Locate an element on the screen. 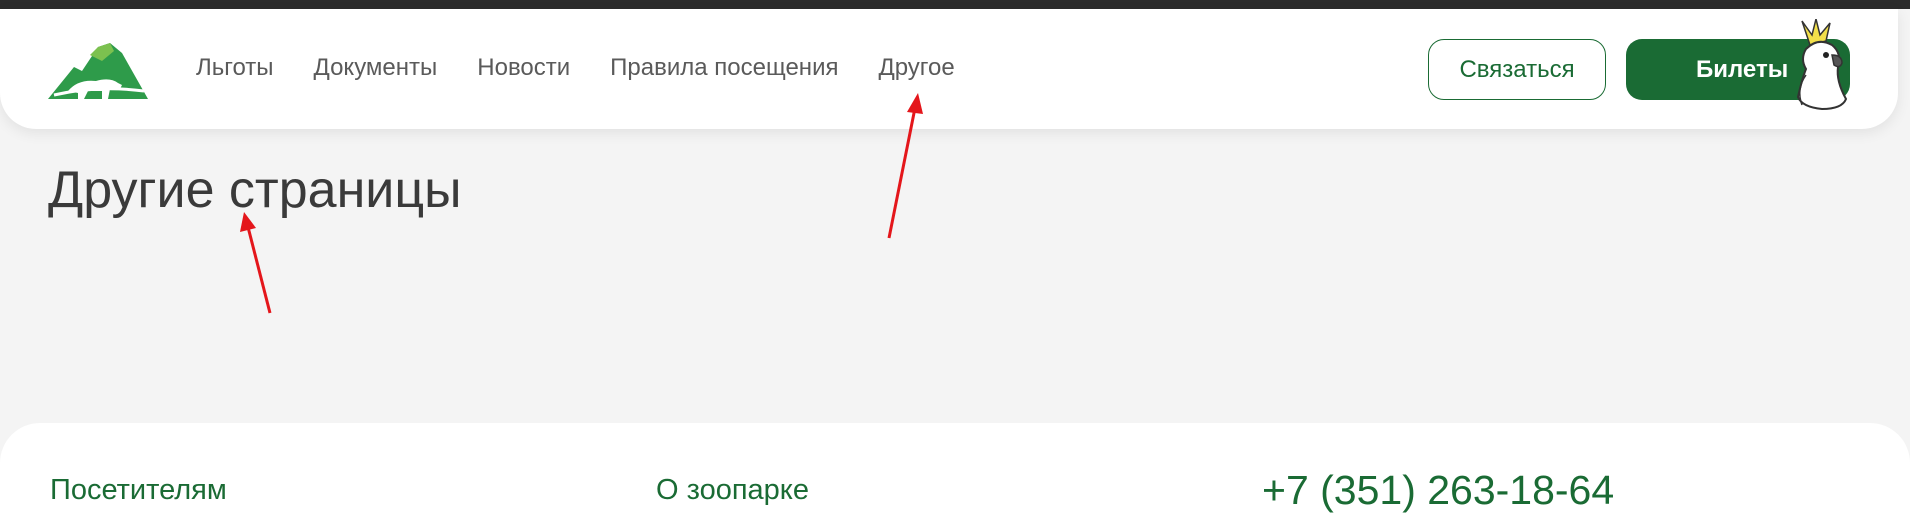 The height and width of the screenshot is (532, 1910). nav-item-news: Новости is located at coordinates (523, 68).